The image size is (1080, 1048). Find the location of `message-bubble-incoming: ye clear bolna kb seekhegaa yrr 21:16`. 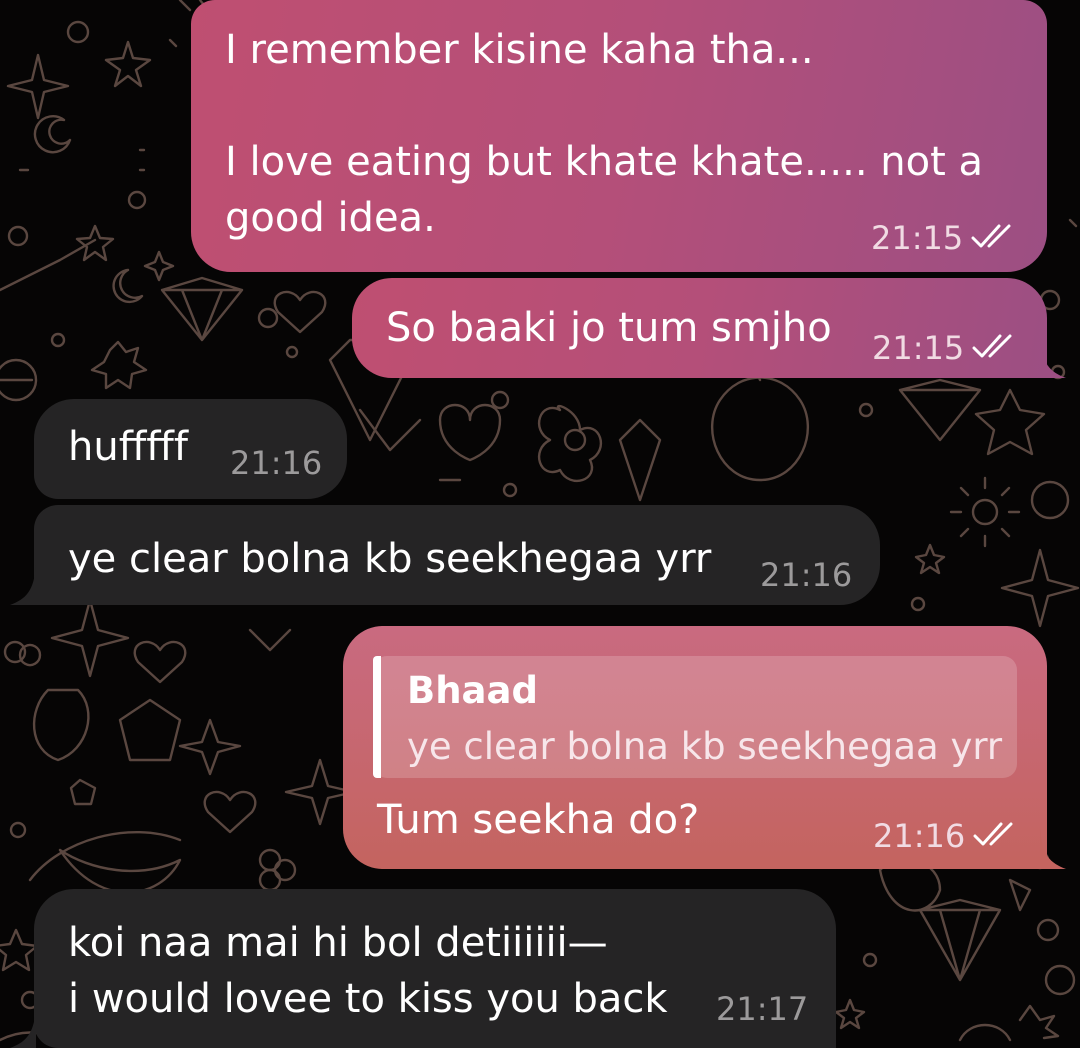

message-bubble-incoming: ye clear bolna kb seekhegaa yrr 21:16 is located at coordinates (457, 555).